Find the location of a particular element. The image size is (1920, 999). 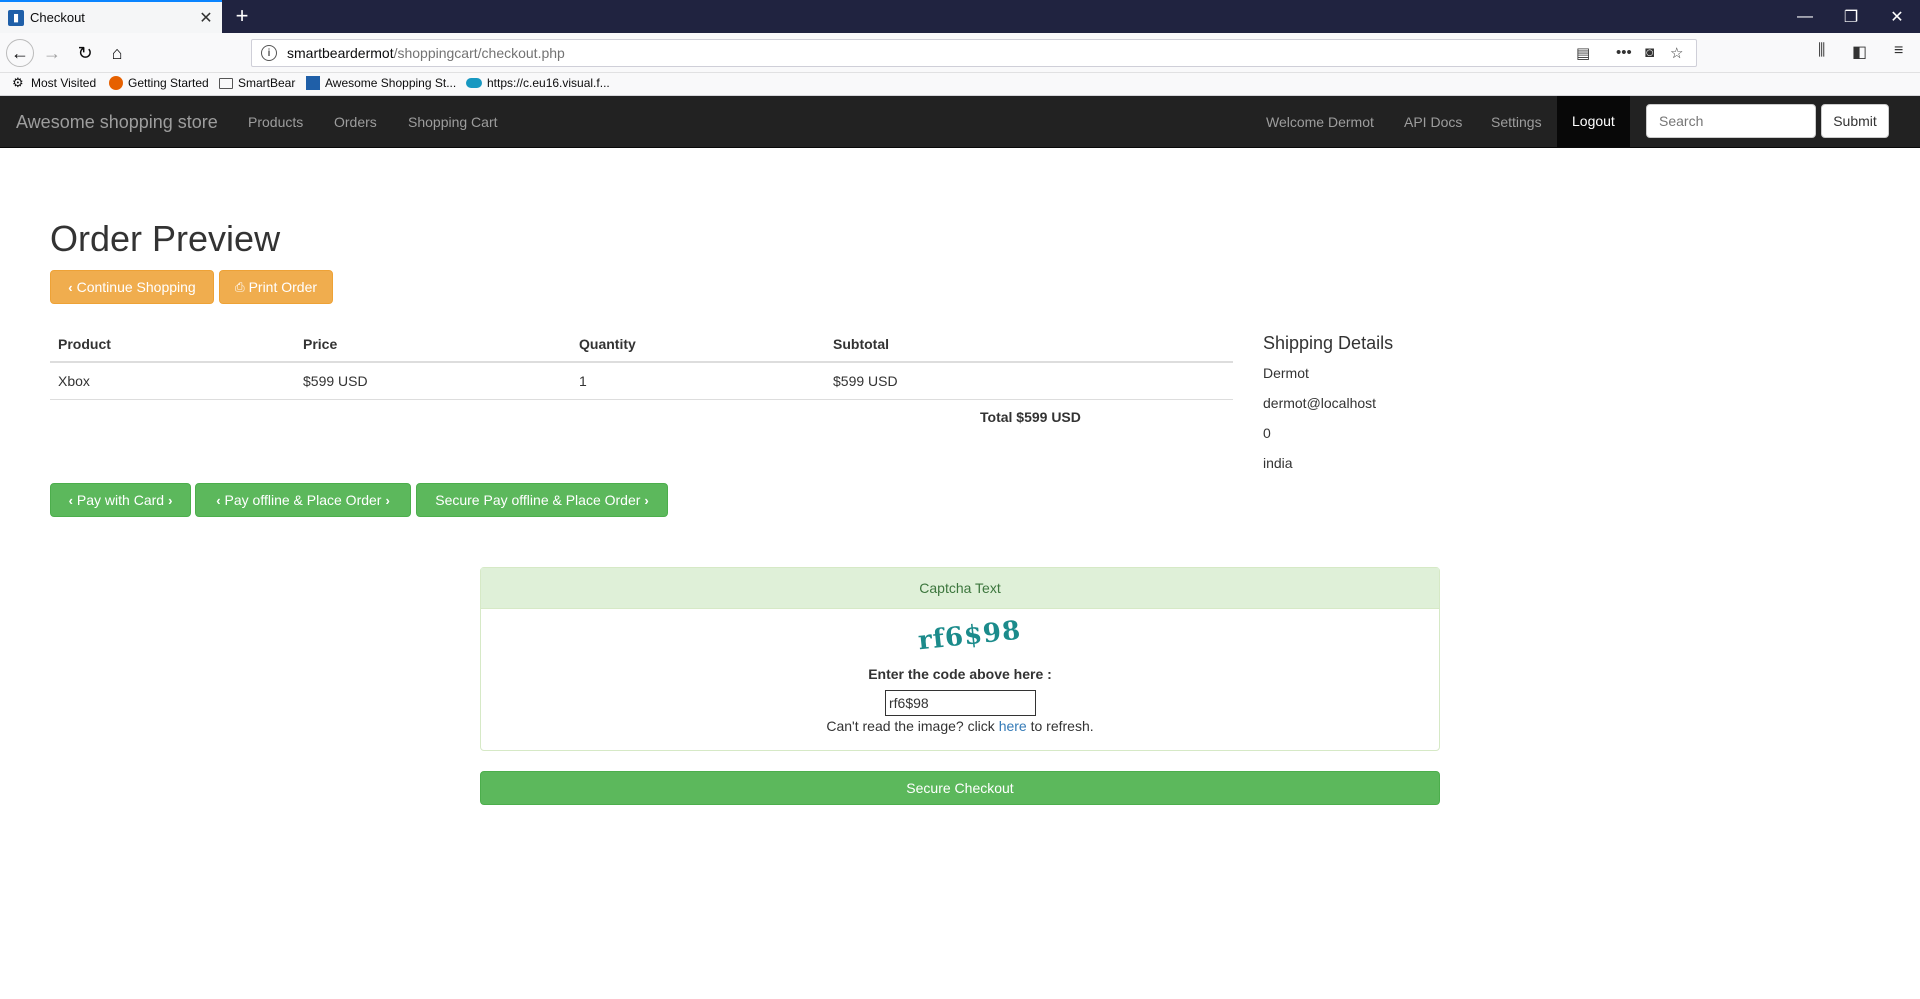

product-cell: Xbox is located at coordinates (172, 380).